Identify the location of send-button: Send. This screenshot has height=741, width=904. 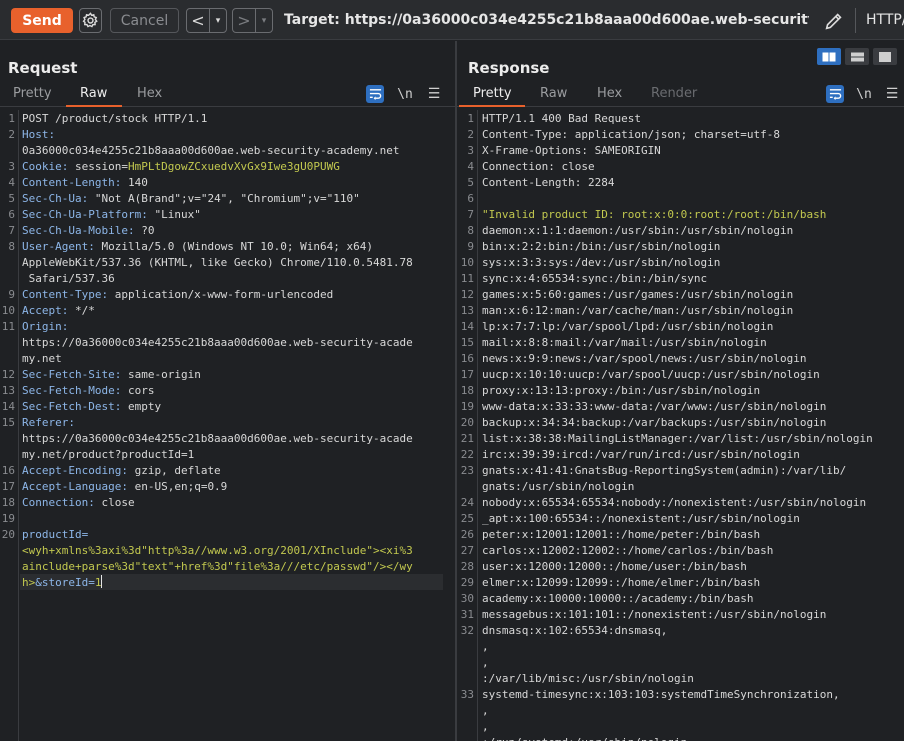
(42, 20).